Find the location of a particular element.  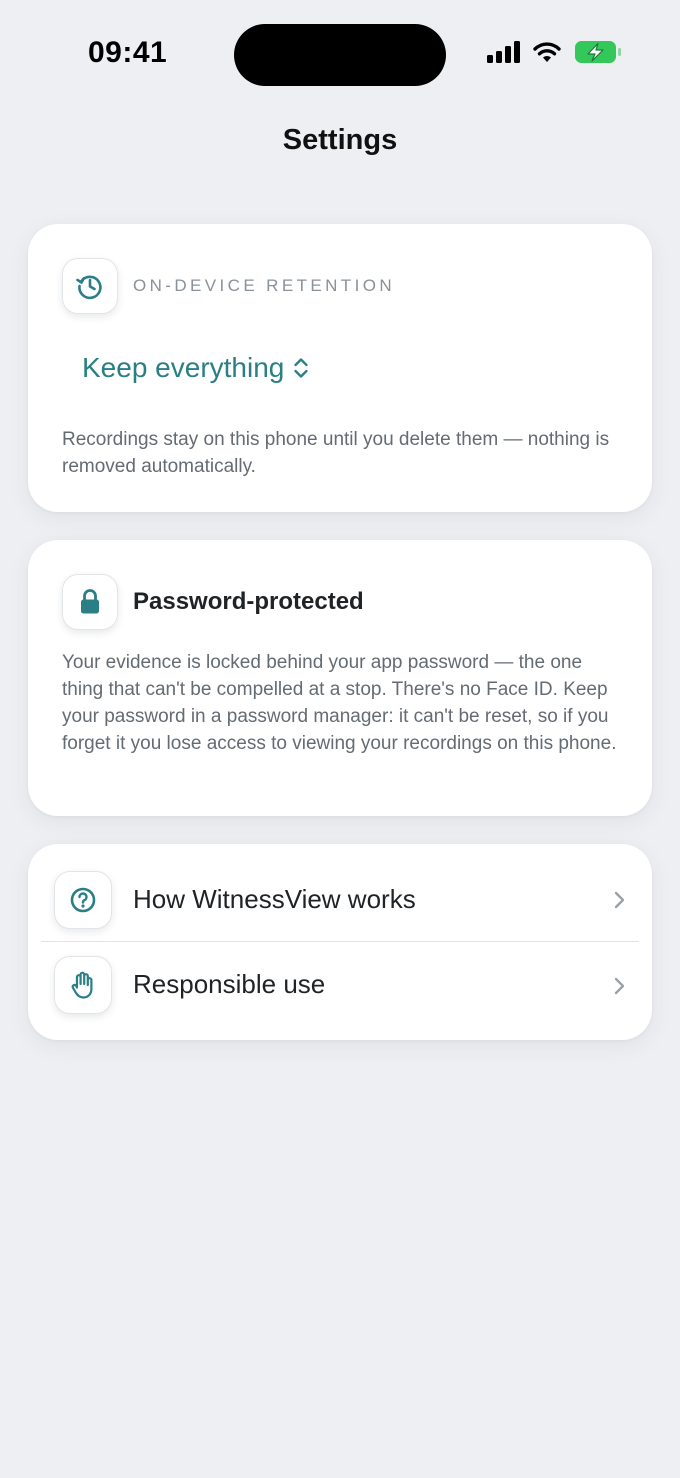

retention-icon-badge is located at coordinates (90, 286).